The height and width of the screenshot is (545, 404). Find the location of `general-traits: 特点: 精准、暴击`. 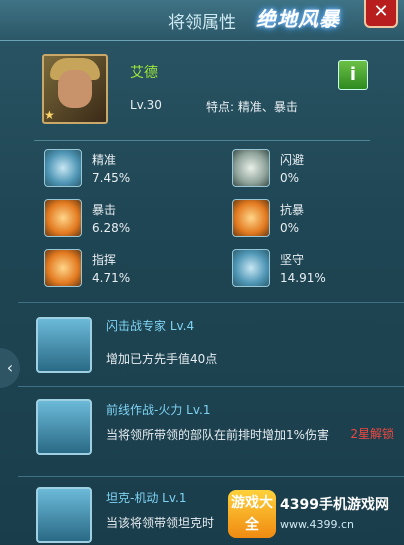

general-traits: 特点: 精准、暴击 is located at coordinates (252, 107).